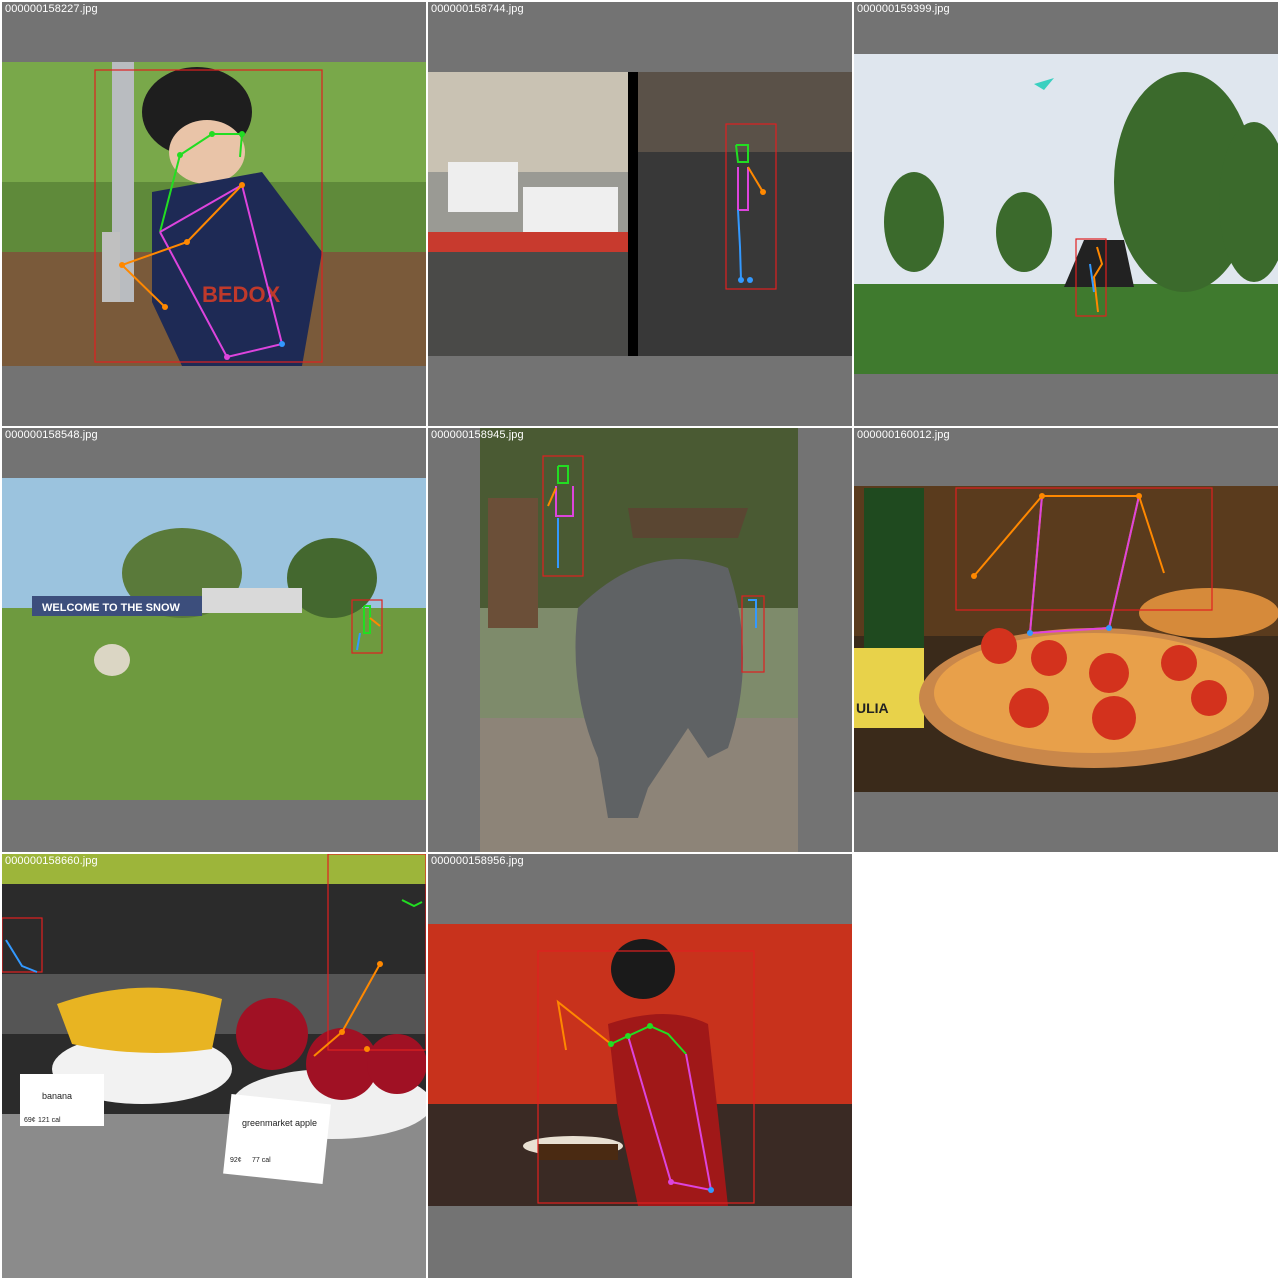 Image resolution: width=1280 pixels, height=1280 pixels. I want to click on filename-label: 000000158956.jpg, so click(477, 861).